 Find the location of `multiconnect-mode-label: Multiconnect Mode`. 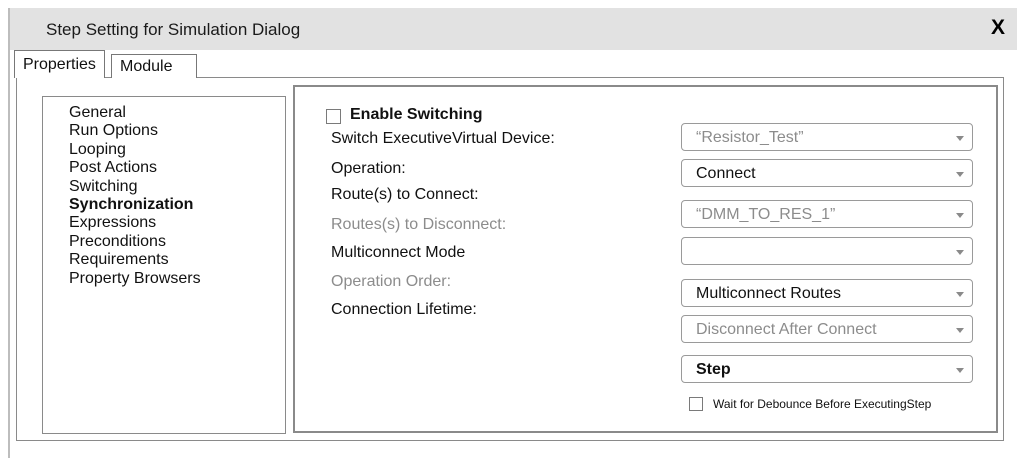

multiconnect-mode-label: Multiconnect Mode is located at coordinates (398, 252).